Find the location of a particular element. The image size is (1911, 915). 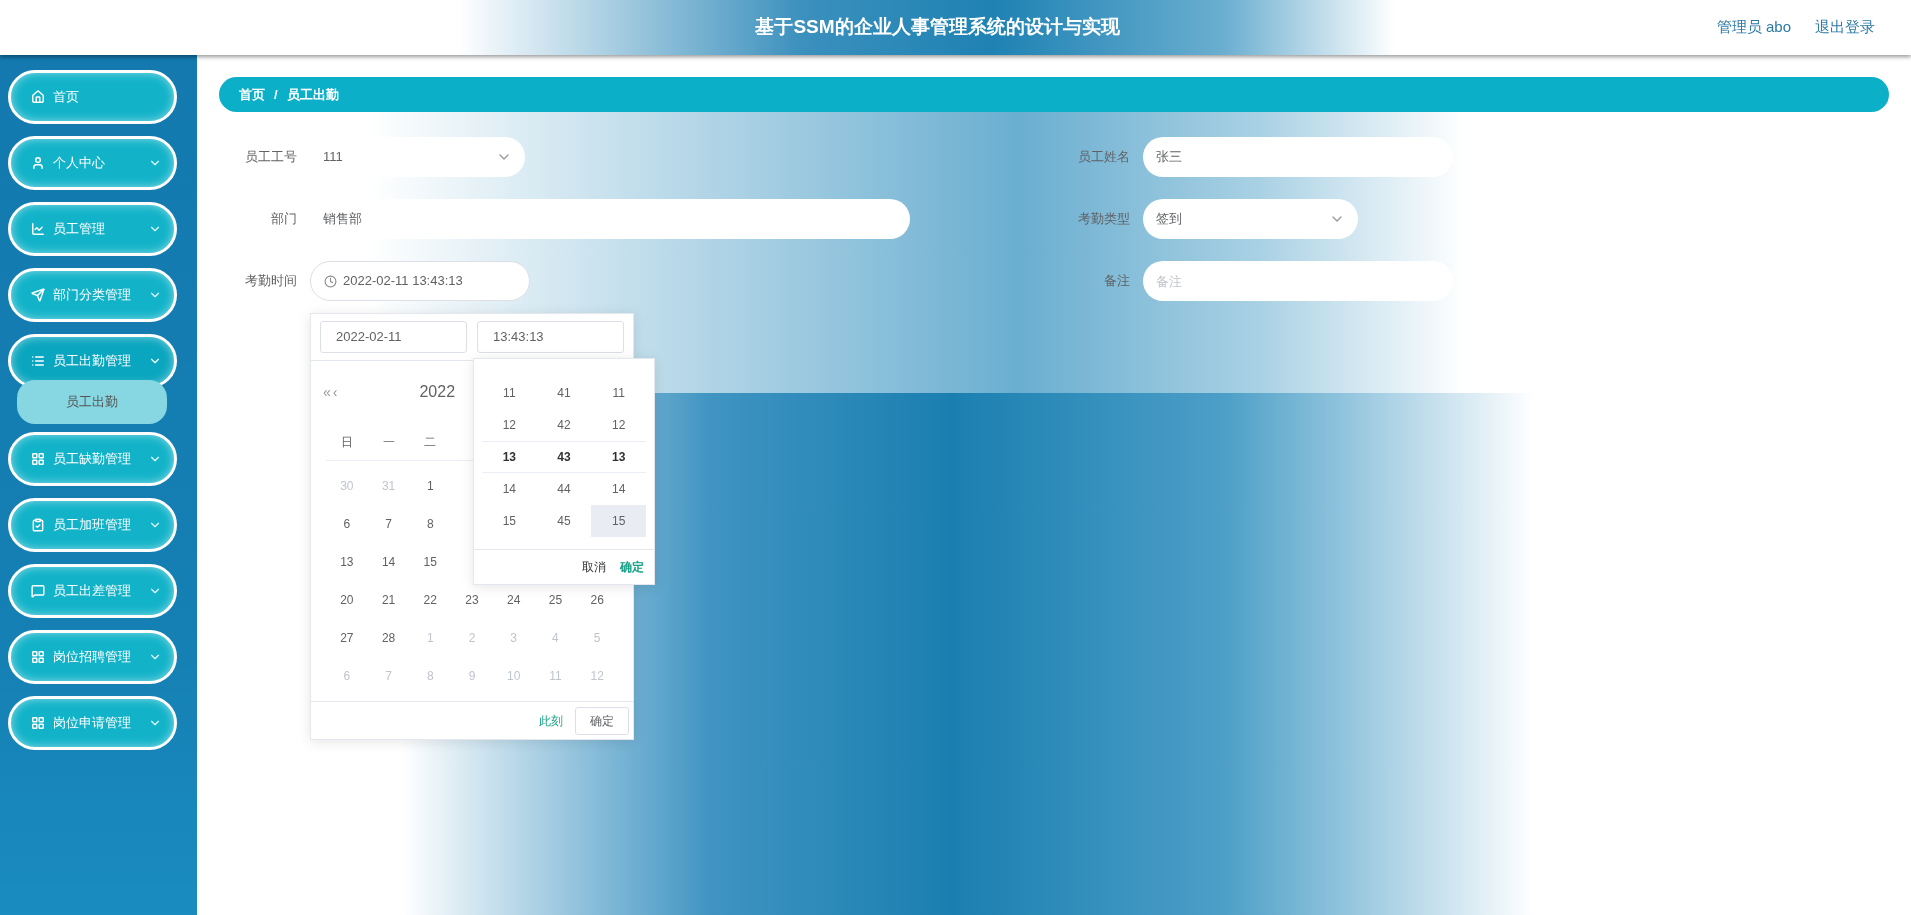

user-icon is located at coordinates (38, 163).